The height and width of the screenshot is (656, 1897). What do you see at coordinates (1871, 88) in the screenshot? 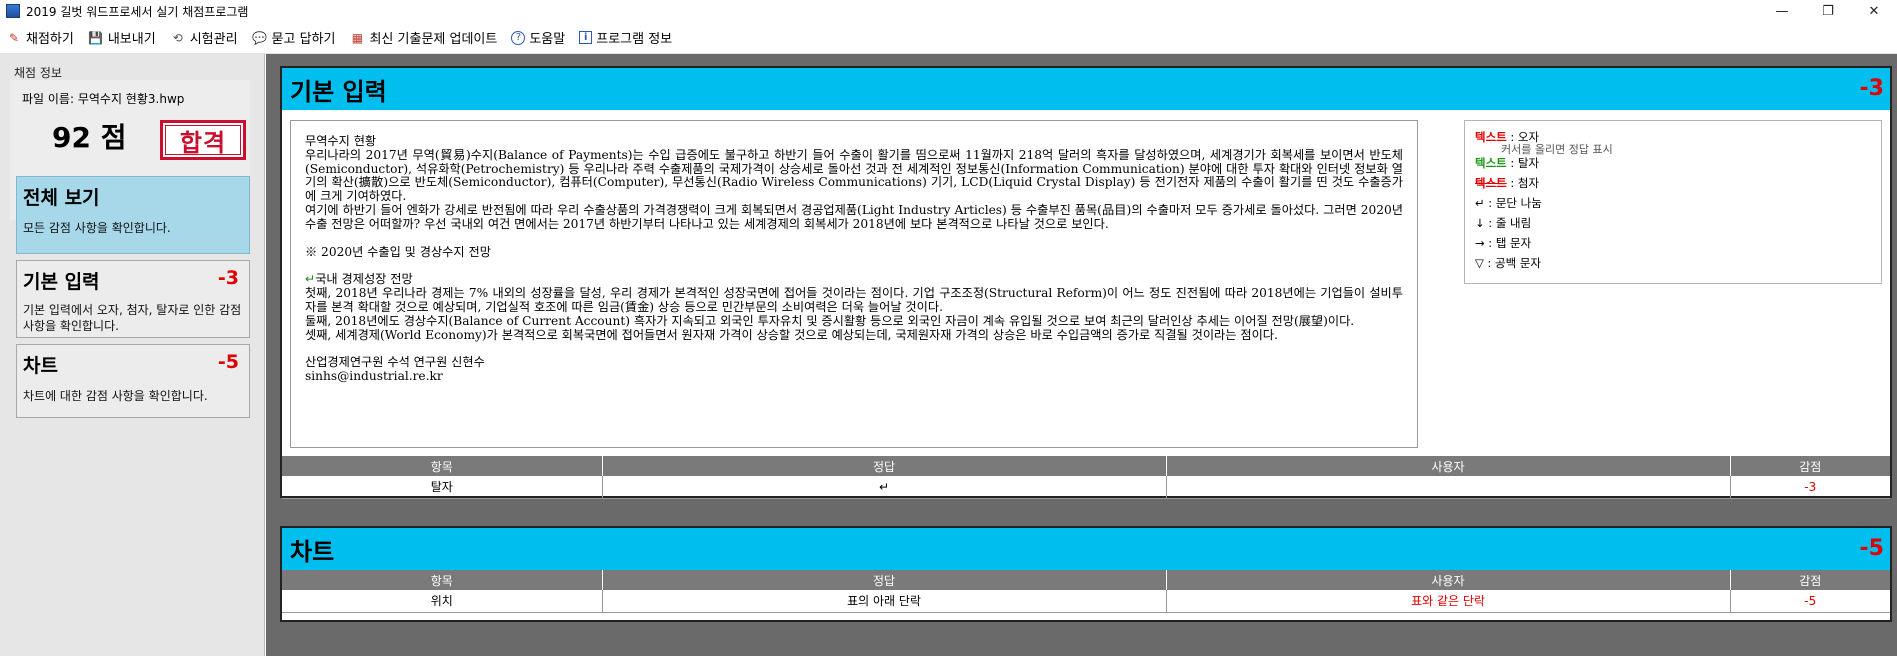
I see `panel-deduct: -3` at bounding box center [1871, 88].